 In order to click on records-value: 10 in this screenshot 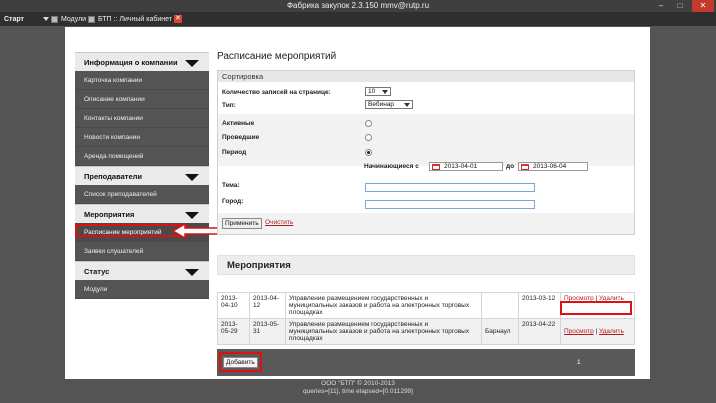, I will do `click(372, 91)`.